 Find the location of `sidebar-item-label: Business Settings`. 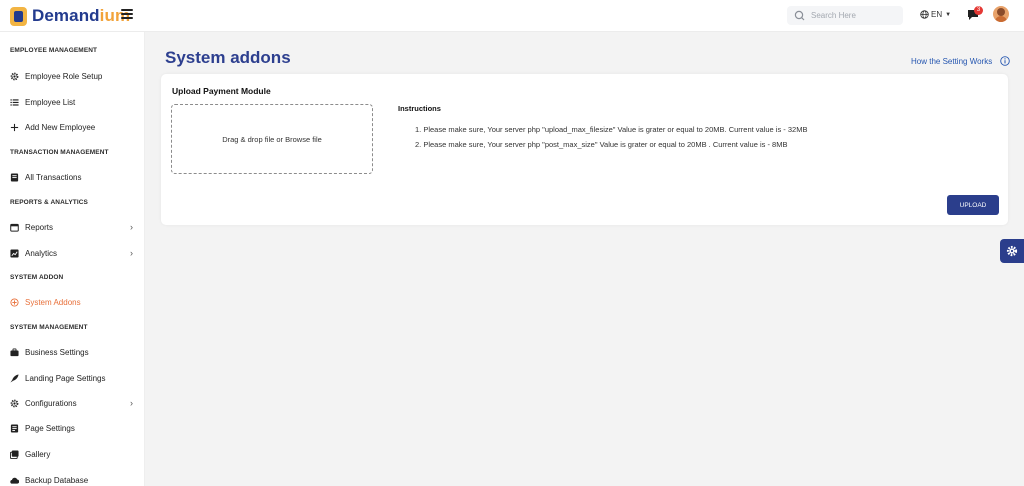

sidebar-item-label: Business Settings is located at coordinates (57, 352).